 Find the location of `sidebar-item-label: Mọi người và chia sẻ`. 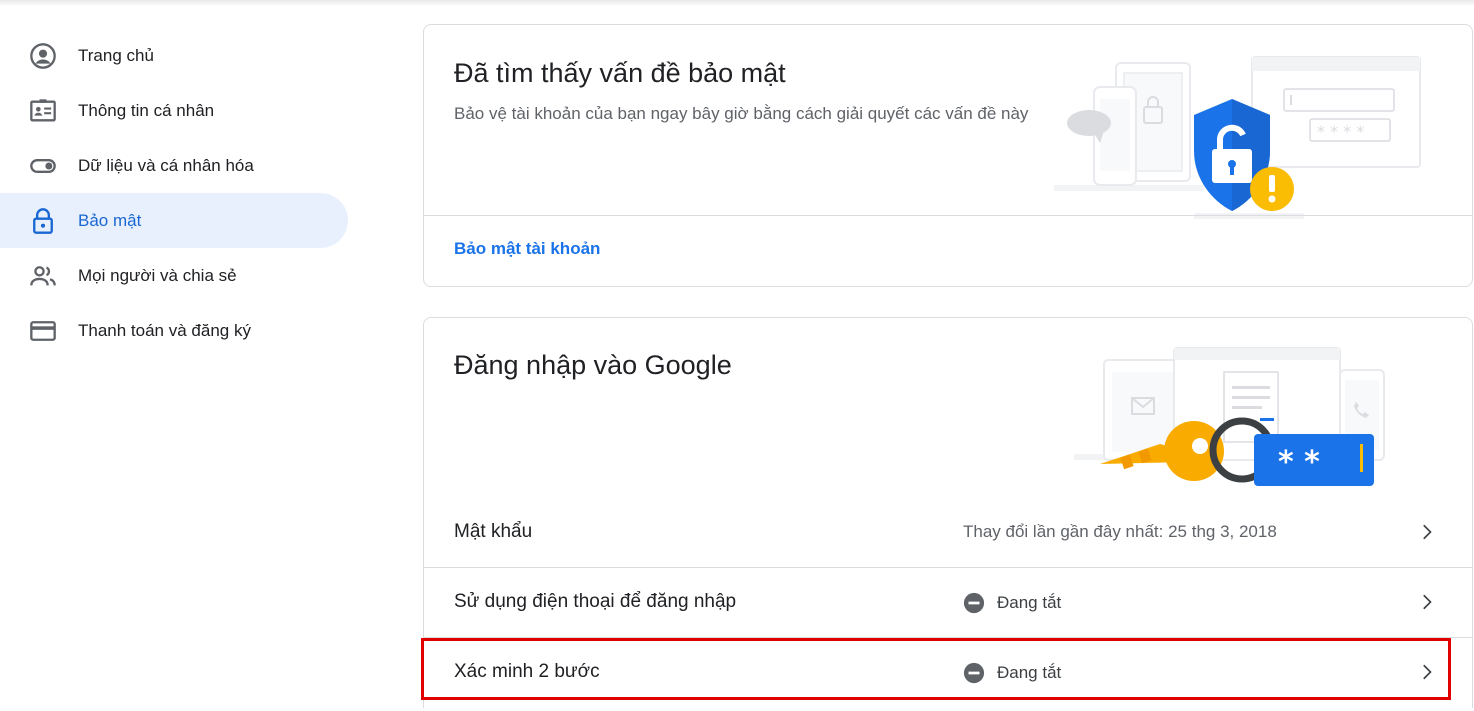

sidebar-item-label: Mọi người và chia sẻ is located at coordinates (157, 275).